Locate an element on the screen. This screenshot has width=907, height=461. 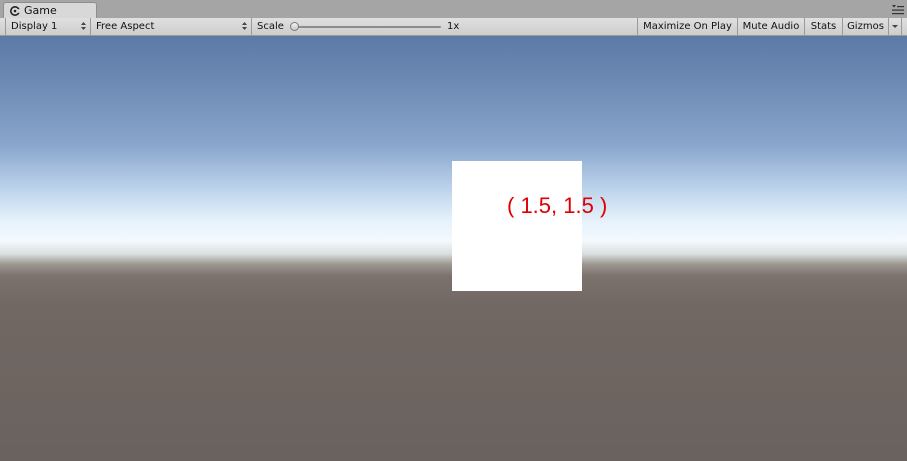
display-dropdown: Display 1 is located at coordinates (48, 26).